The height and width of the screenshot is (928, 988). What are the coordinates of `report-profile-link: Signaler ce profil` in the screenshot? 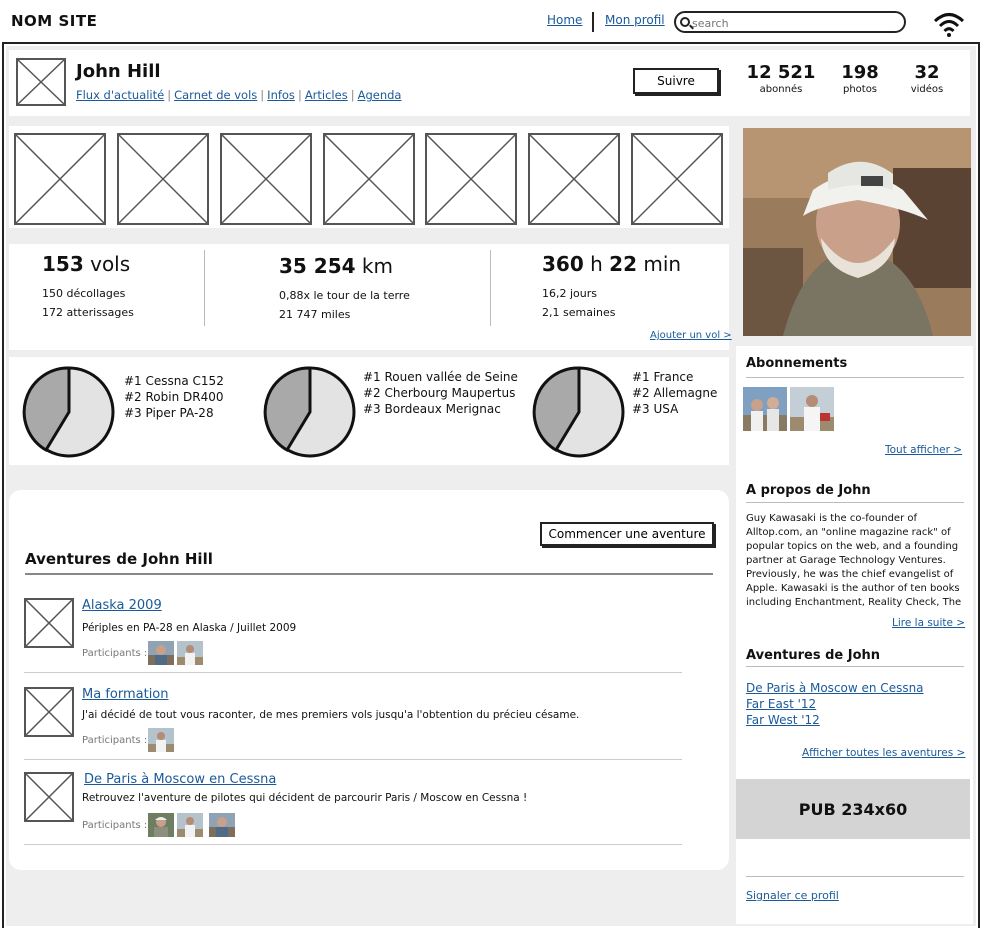 It's located at (792, 895).